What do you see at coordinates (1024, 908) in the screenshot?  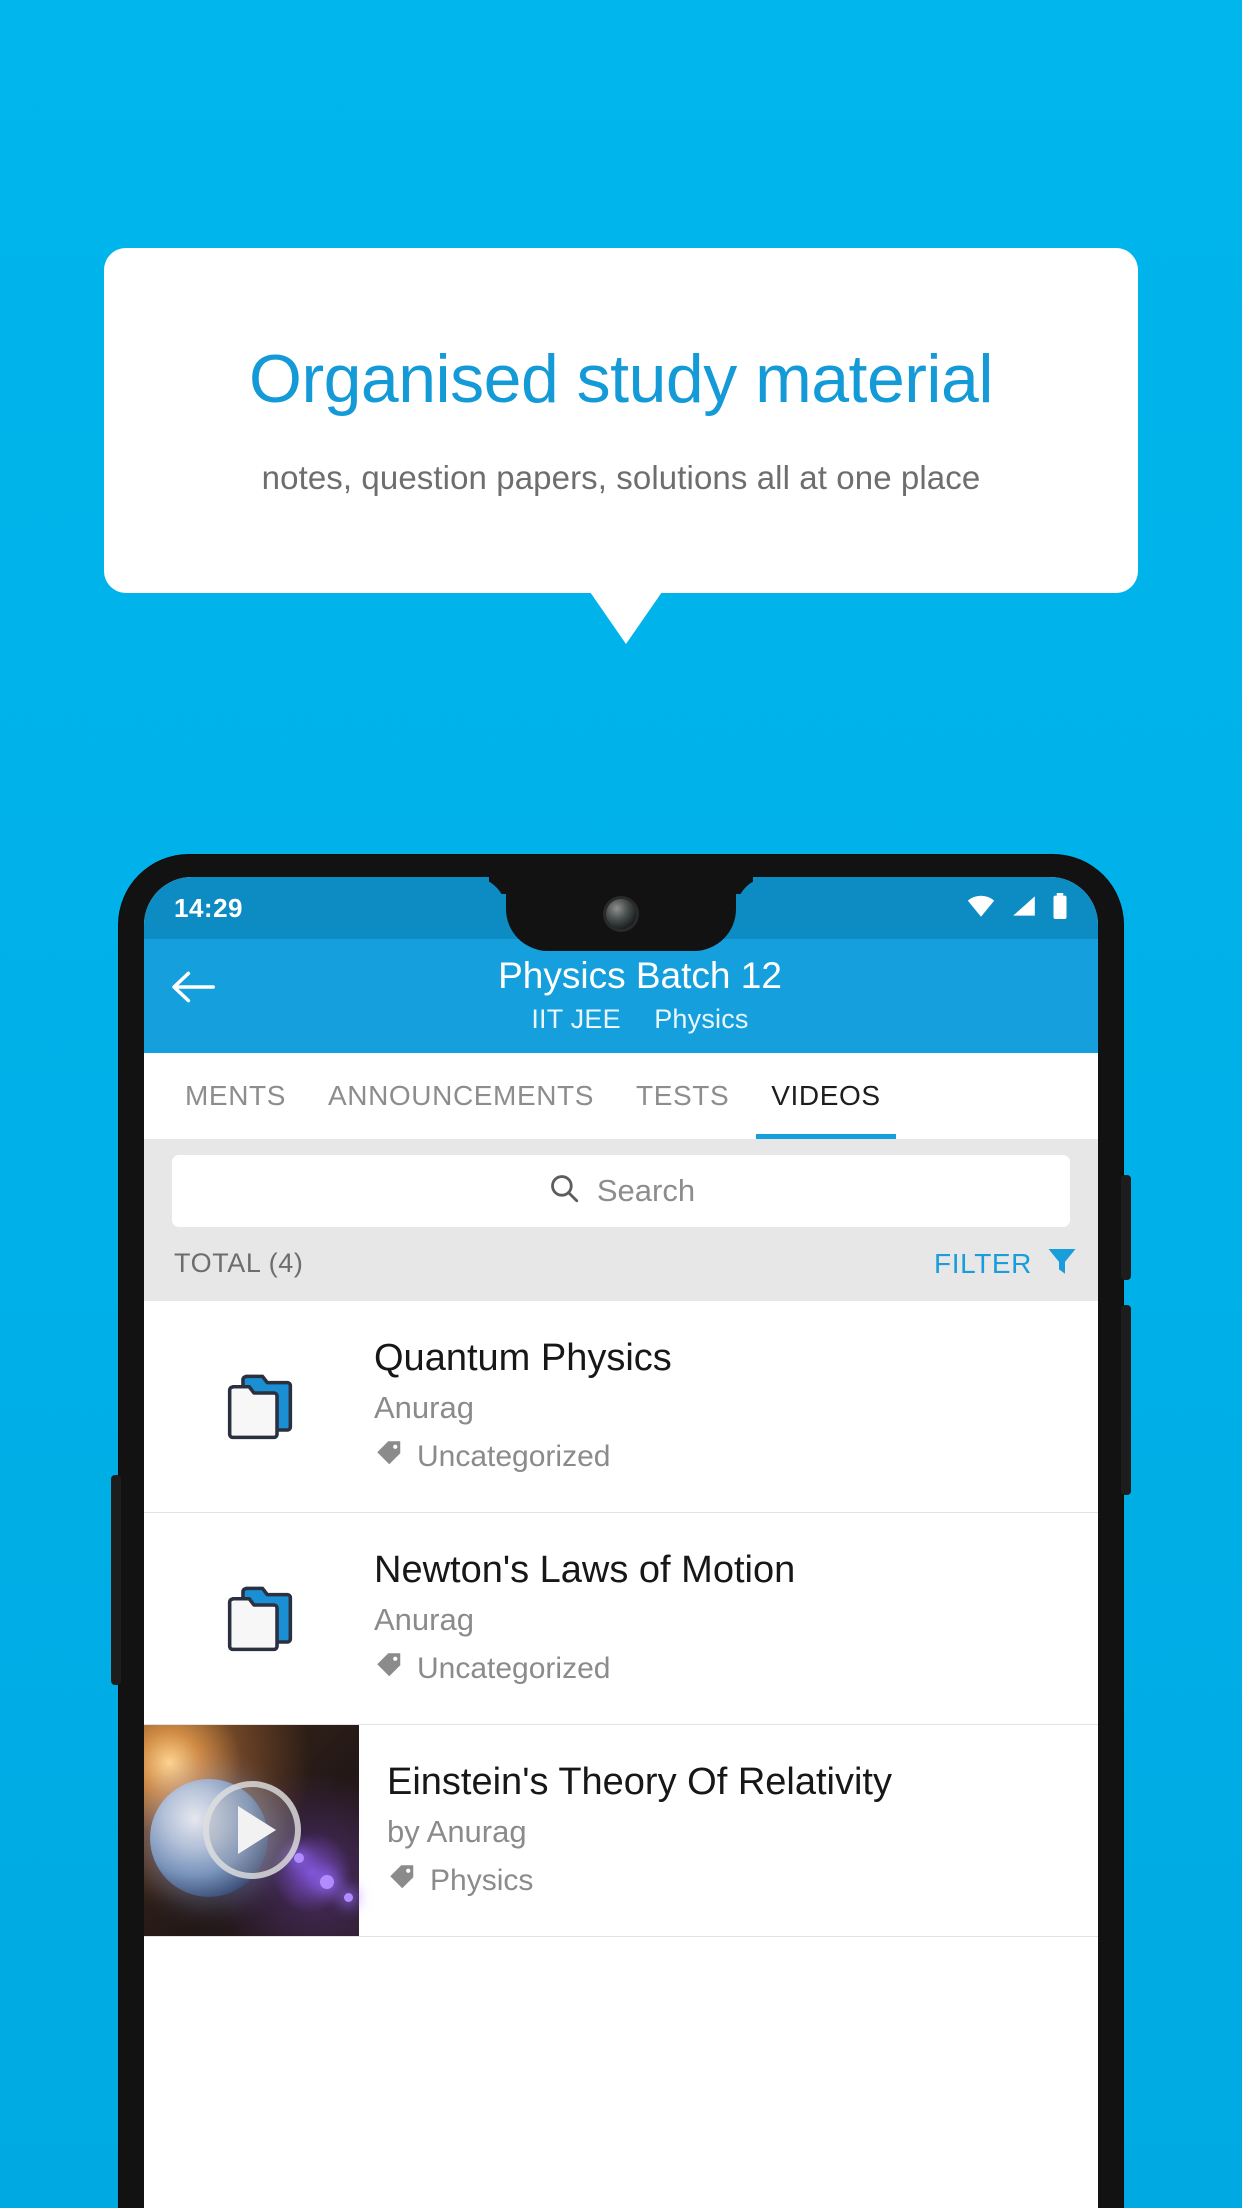 I see `signal-icon` at bounding box center [1024, 908].